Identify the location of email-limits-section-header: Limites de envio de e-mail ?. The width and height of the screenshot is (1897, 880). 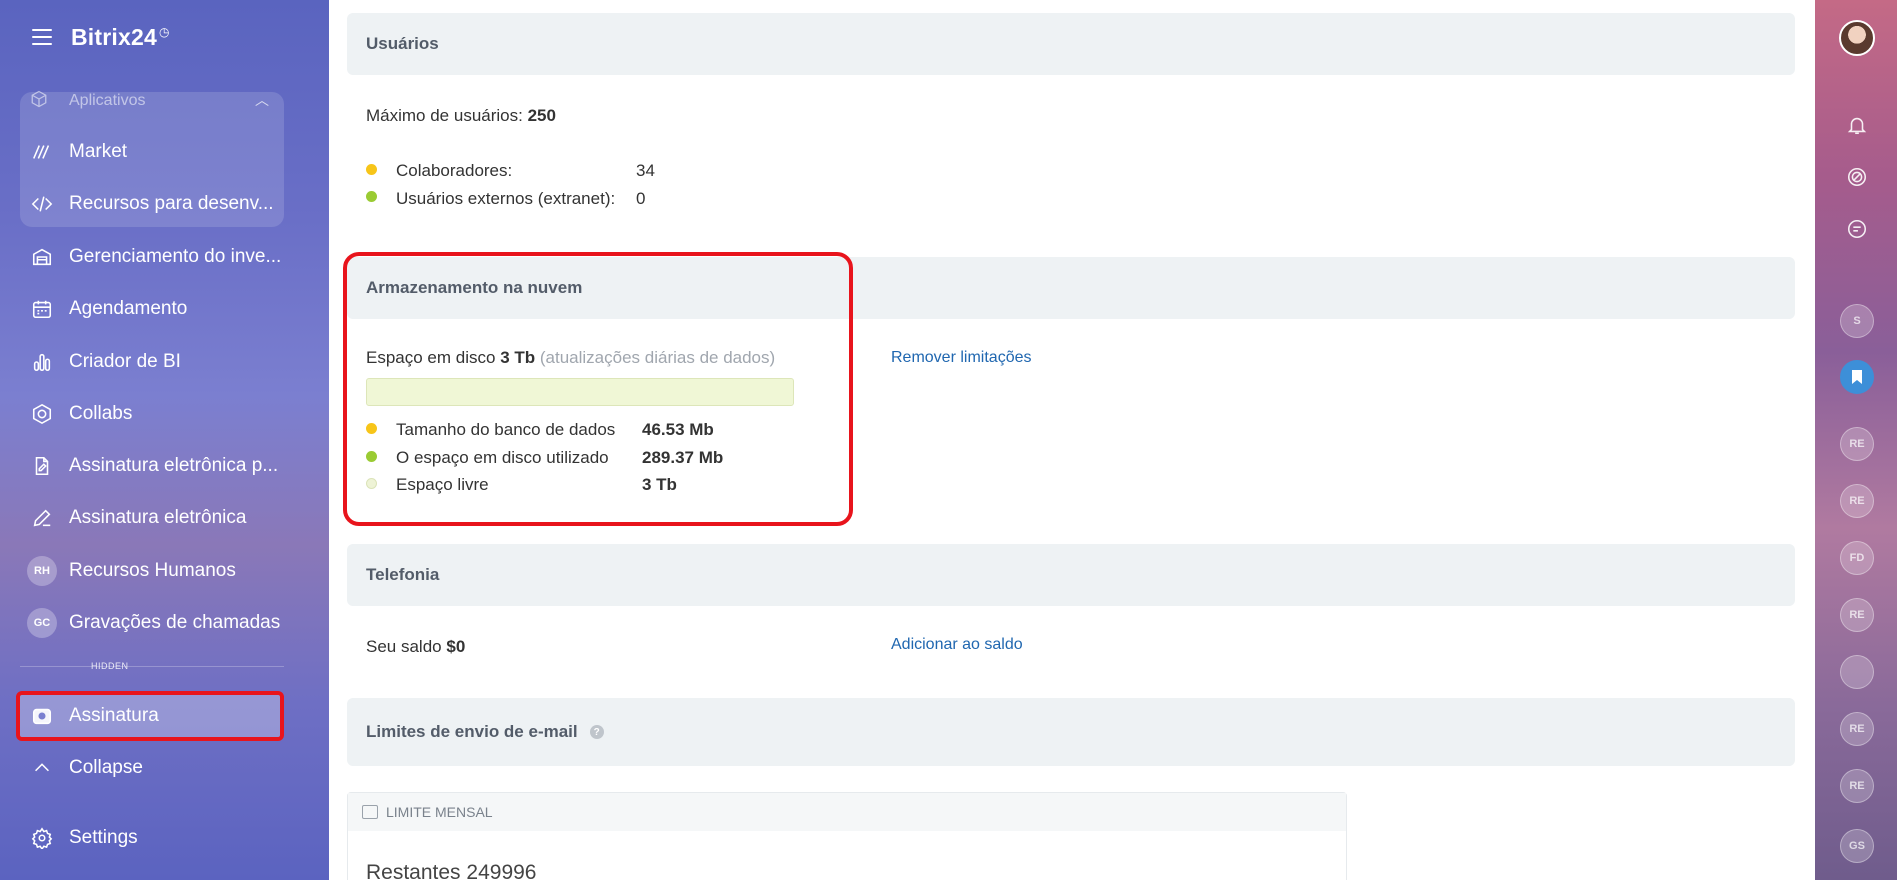
(1071, 732).